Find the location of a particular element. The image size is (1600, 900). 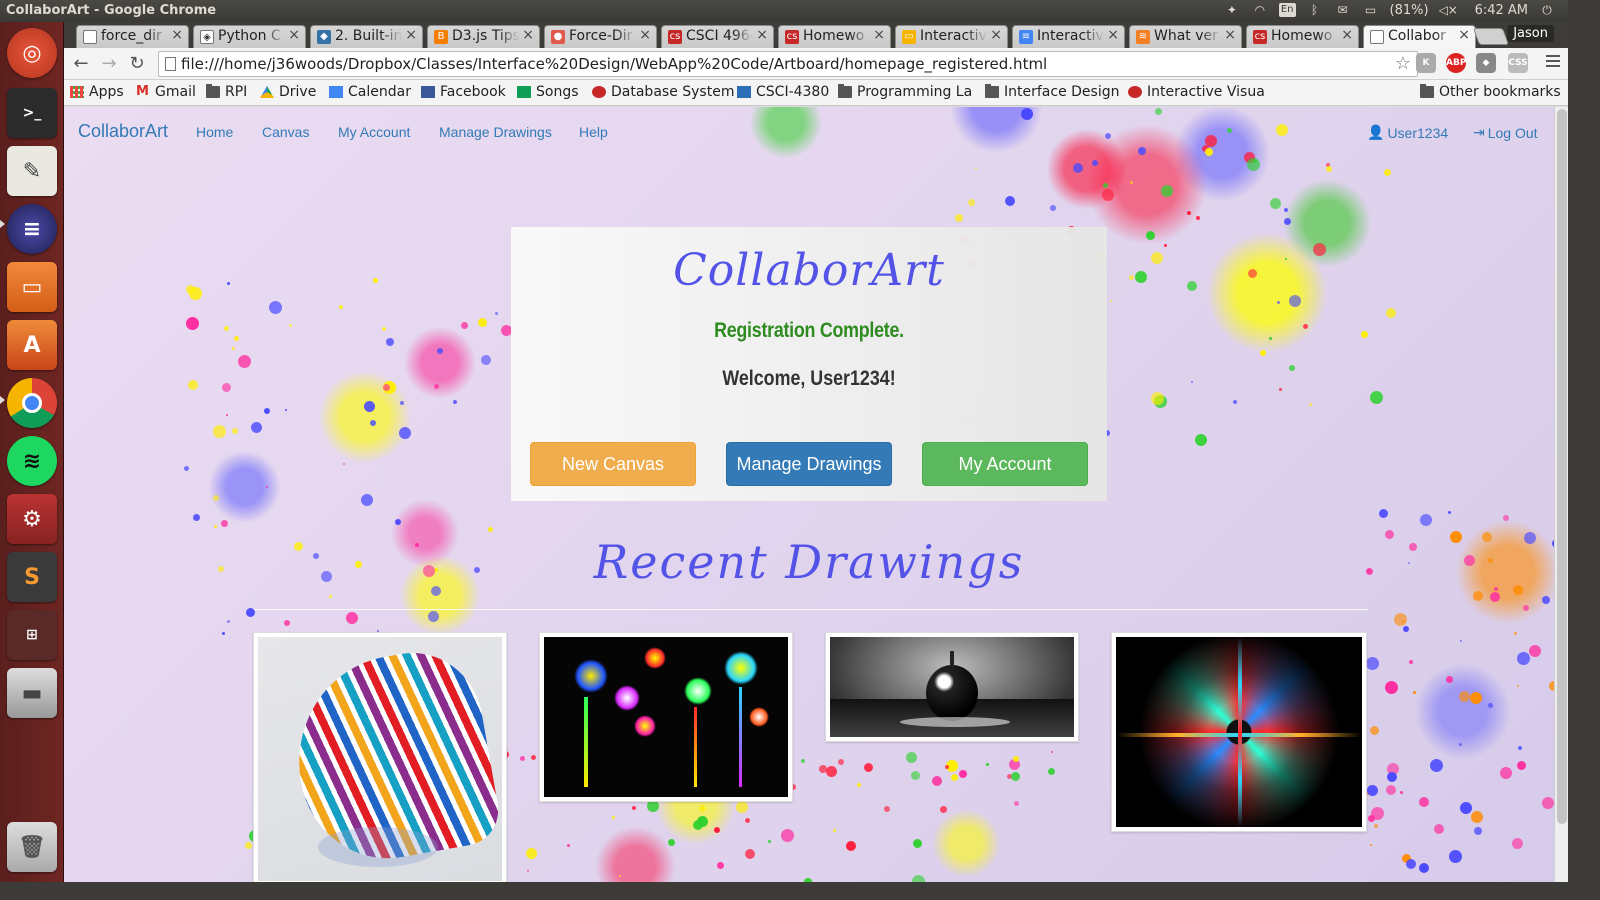

spotify-icon: ≋ is located at coordinates (32, 461).